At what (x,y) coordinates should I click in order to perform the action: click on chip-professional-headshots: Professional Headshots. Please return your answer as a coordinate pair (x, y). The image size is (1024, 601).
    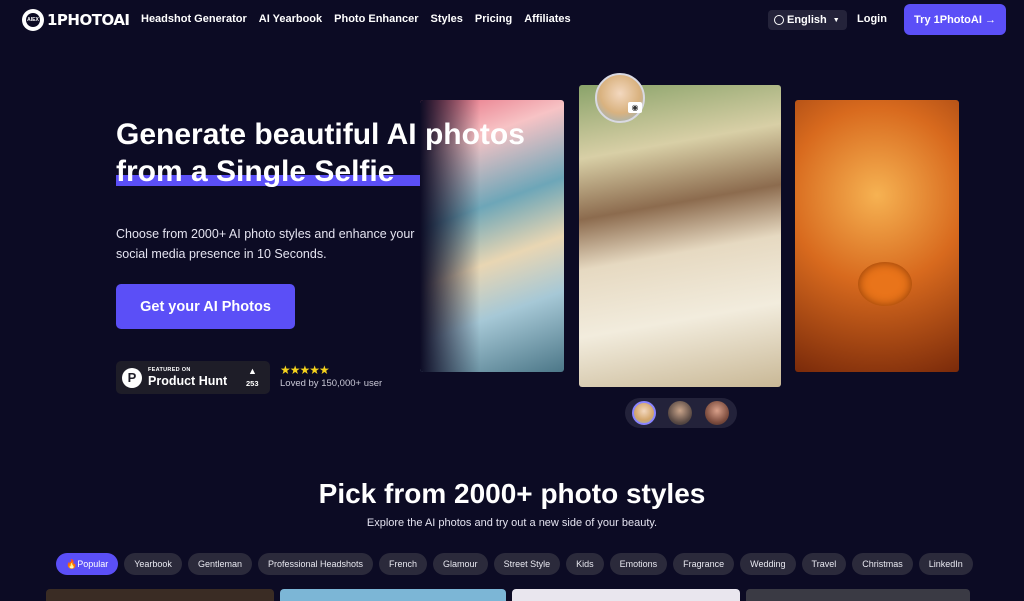
    Looking at the image, I should click on (315, 564).